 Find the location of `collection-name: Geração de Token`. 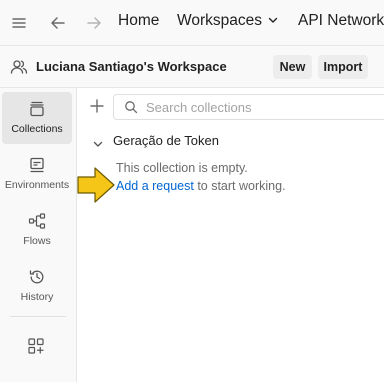

collection-name: Geração de Token is located at coordinates (166, 140).